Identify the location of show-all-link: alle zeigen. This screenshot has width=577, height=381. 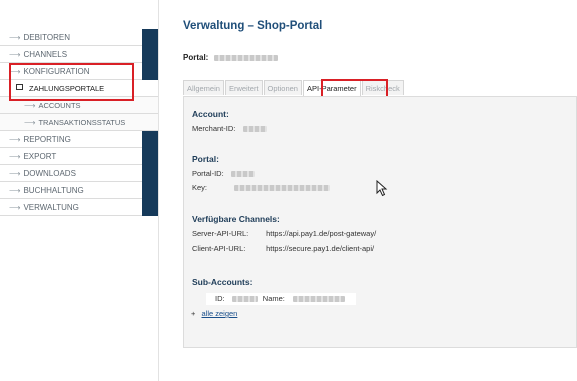
(219, 313).